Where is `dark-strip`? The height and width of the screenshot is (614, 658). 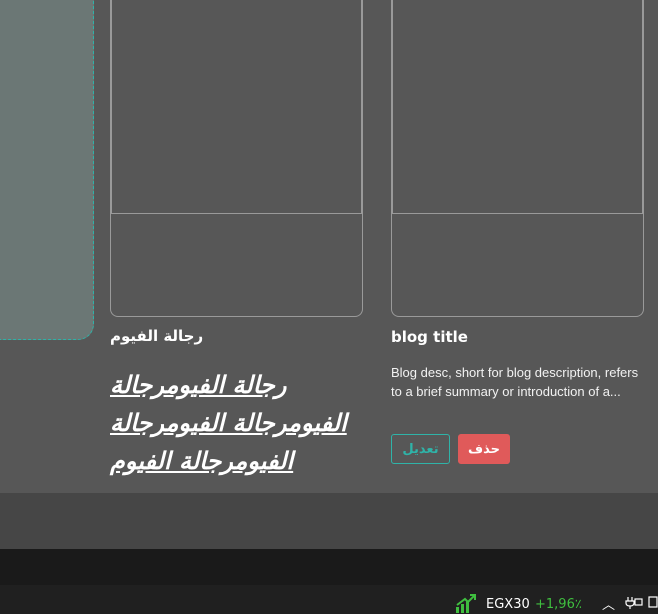
dark-strip is located at coordinates (329, 567).